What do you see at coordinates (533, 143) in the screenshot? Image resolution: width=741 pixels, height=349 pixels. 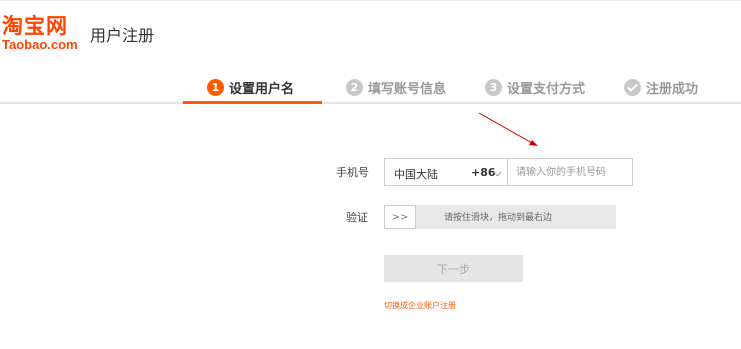 I see `arrow-head` at bounding box center [533, 143].